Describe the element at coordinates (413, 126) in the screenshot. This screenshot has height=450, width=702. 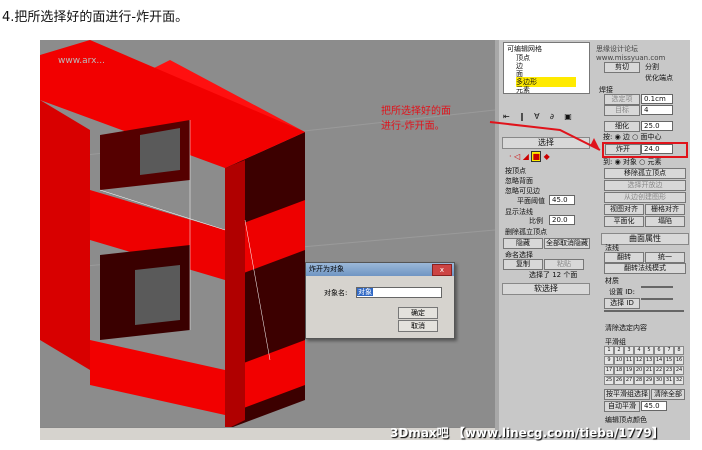
I see `annotation-line-2: 进行-炸开面。` at that location.